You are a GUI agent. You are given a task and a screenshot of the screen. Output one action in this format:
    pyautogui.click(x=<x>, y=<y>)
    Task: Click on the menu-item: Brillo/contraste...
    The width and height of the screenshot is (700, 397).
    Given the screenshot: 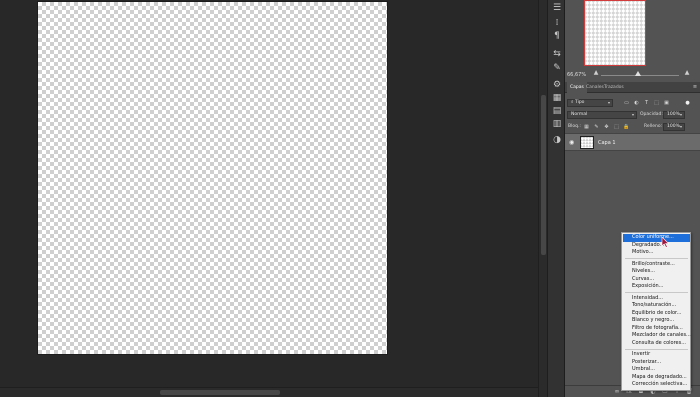 What is the action you would take?
    pyautogui.click(x=656, y=265)
    